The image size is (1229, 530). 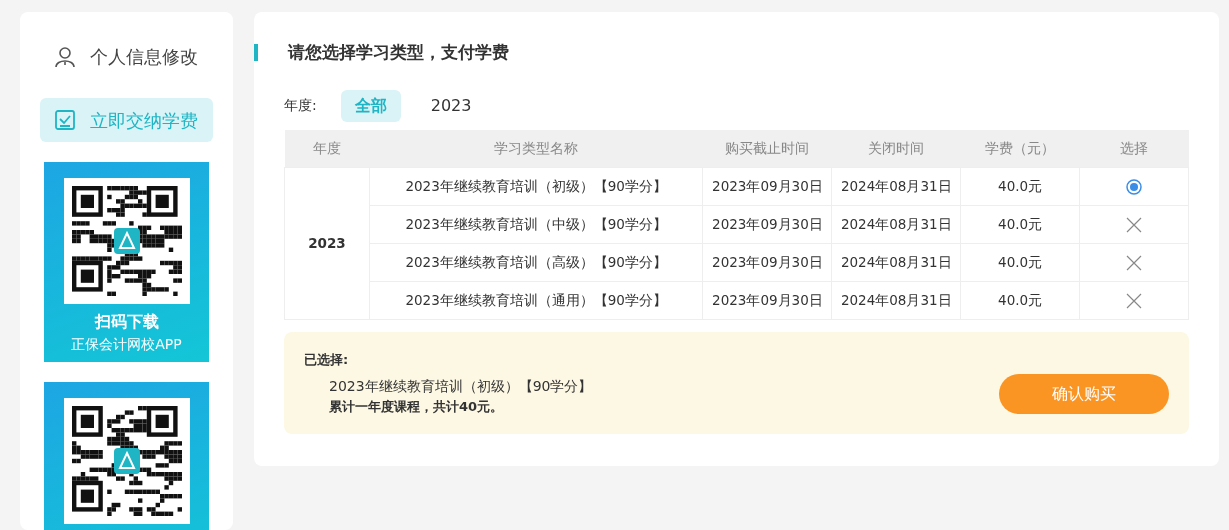 I want to click on column-header: 选择, so click(x=1134, y=148).